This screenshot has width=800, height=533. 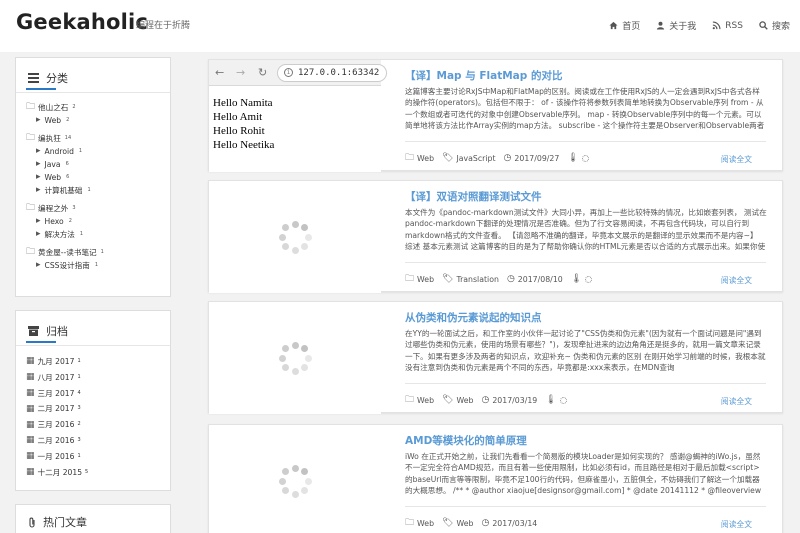 I want to click on popular-title: 热门文章, so click(x=65, y=522).